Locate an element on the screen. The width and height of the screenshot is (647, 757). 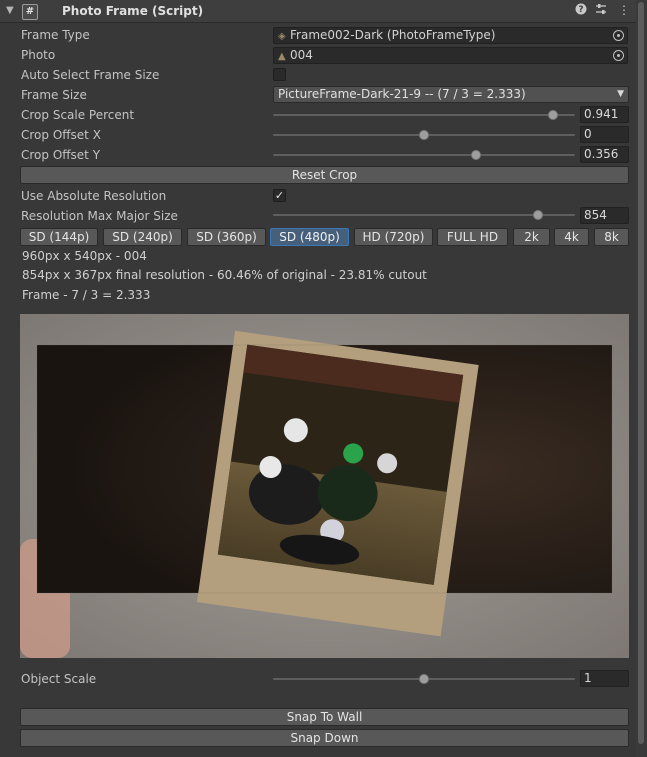
resolution-max-slider-track is located at coordinates (424, 215).